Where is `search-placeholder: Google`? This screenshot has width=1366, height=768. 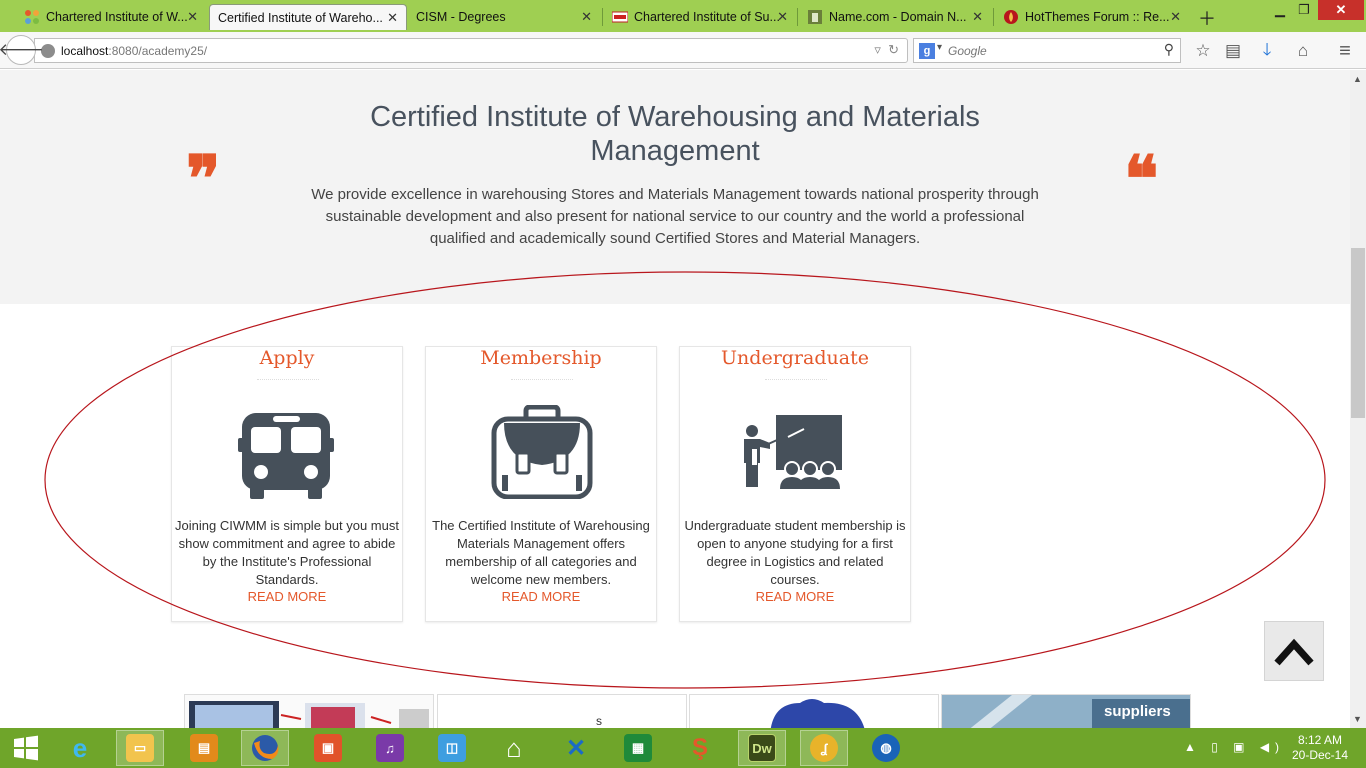 search-placeholder: Google is located at coordinates (967, 50).